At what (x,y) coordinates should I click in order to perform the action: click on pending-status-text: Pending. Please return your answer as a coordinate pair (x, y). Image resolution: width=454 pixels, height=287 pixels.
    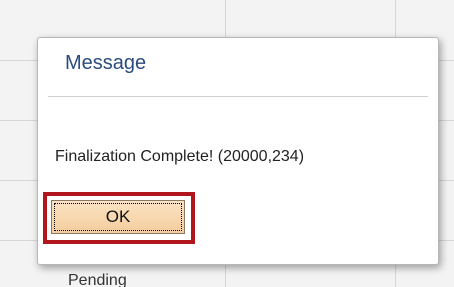
    Looking at the image, I should click on (97, 279).